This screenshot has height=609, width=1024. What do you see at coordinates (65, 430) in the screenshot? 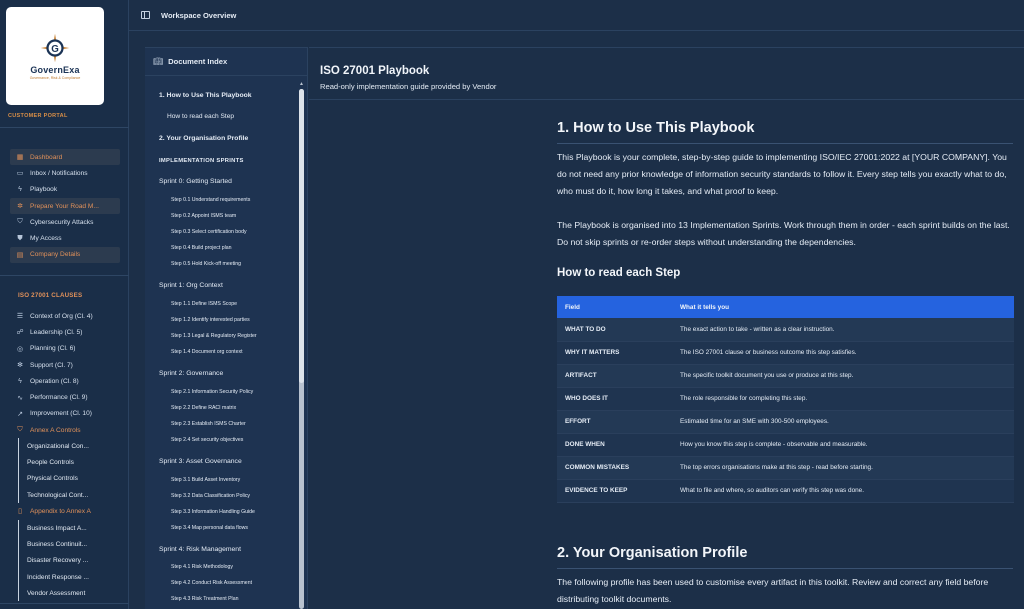
I see `nav-annex-a: ⛉ Annex A Controls` at bounding box center [65, 430].